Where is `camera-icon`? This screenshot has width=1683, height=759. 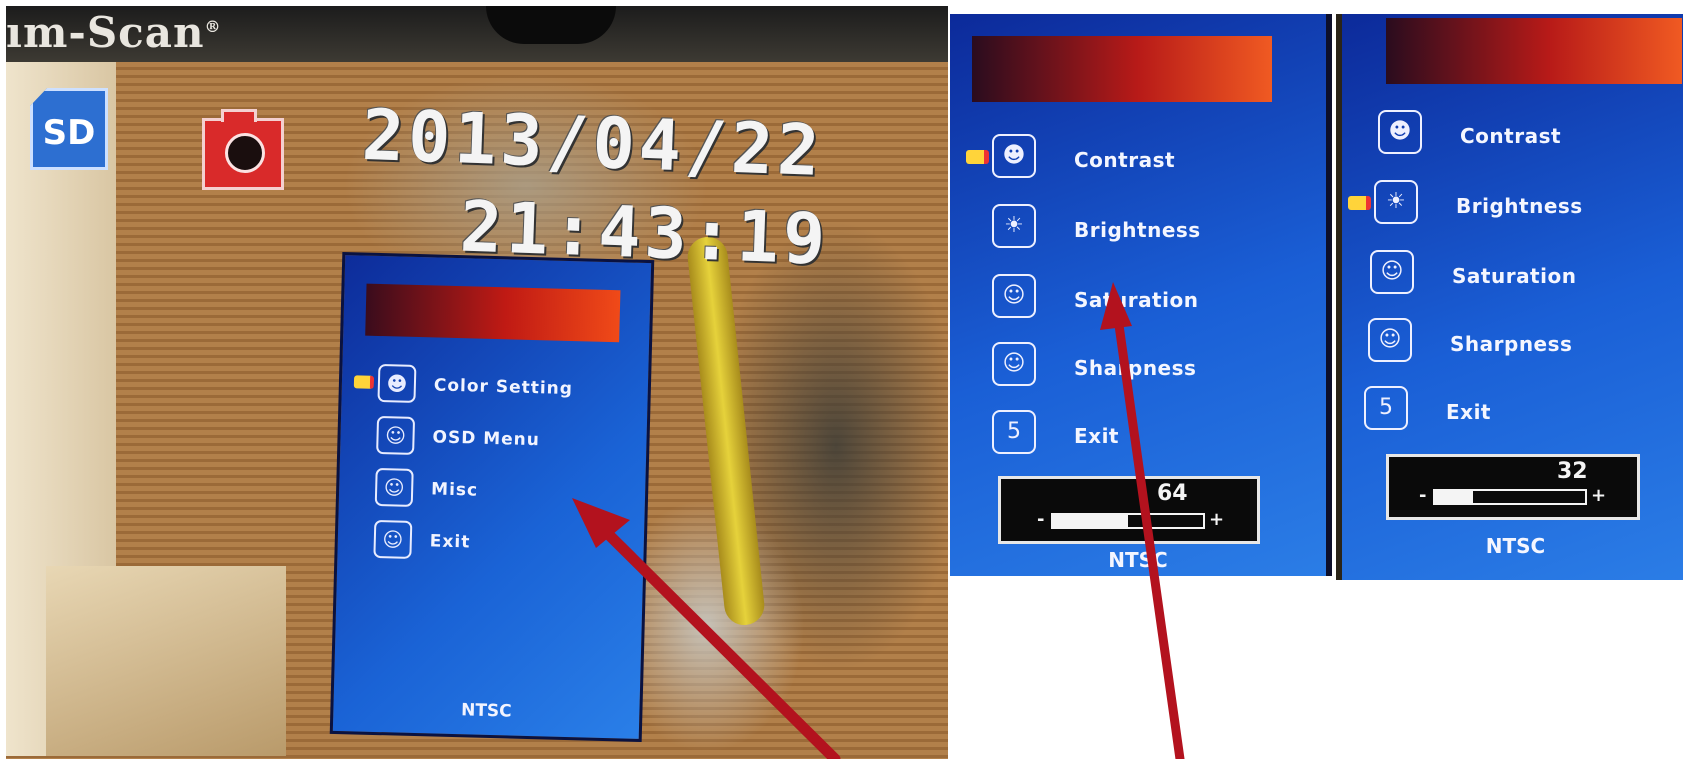 camera-icon is located at coordinates (243, 149).